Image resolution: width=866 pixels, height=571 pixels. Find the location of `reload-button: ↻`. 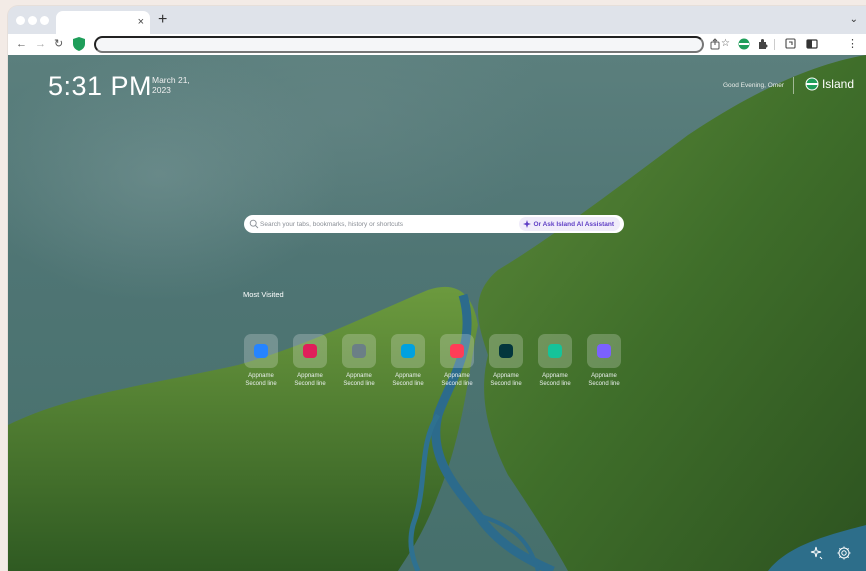

reload-button: ↻ is located at coordinates (58, 44).